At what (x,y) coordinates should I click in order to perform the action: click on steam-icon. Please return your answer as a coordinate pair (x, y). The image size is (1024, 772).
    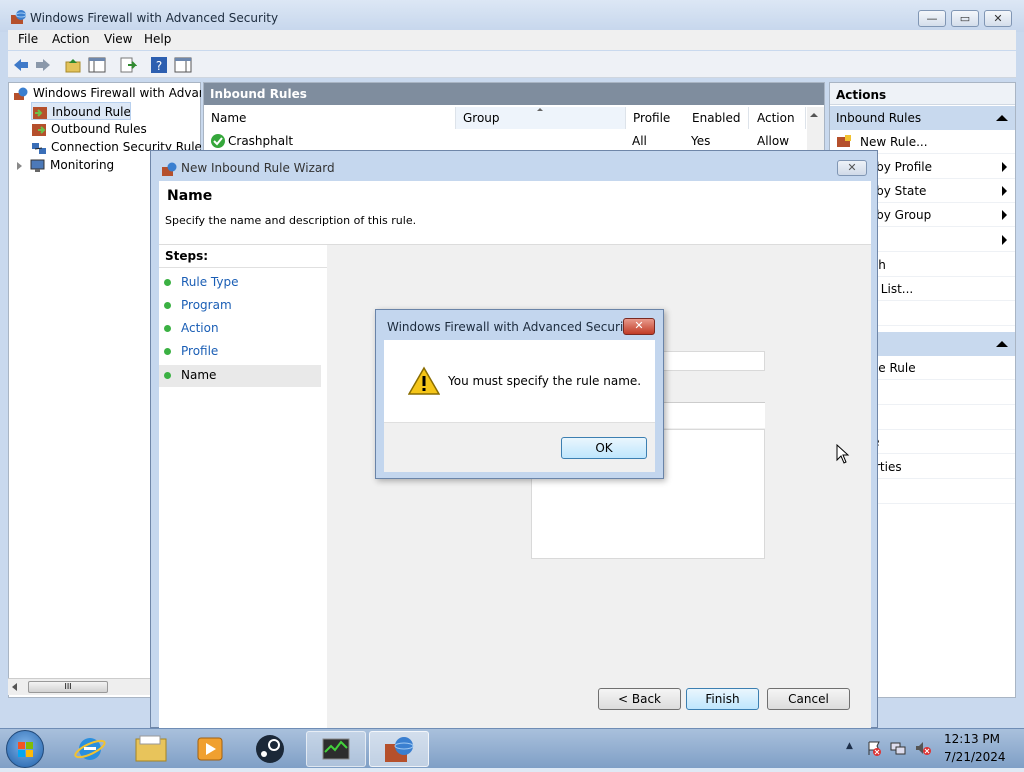
    Looking at the image, I should click on (270, 749).